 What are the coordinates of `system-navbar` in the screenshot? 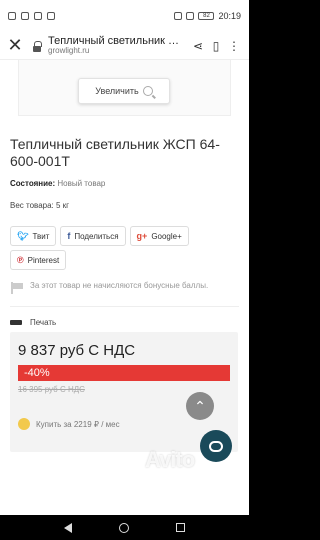 It's located at (124, 527).